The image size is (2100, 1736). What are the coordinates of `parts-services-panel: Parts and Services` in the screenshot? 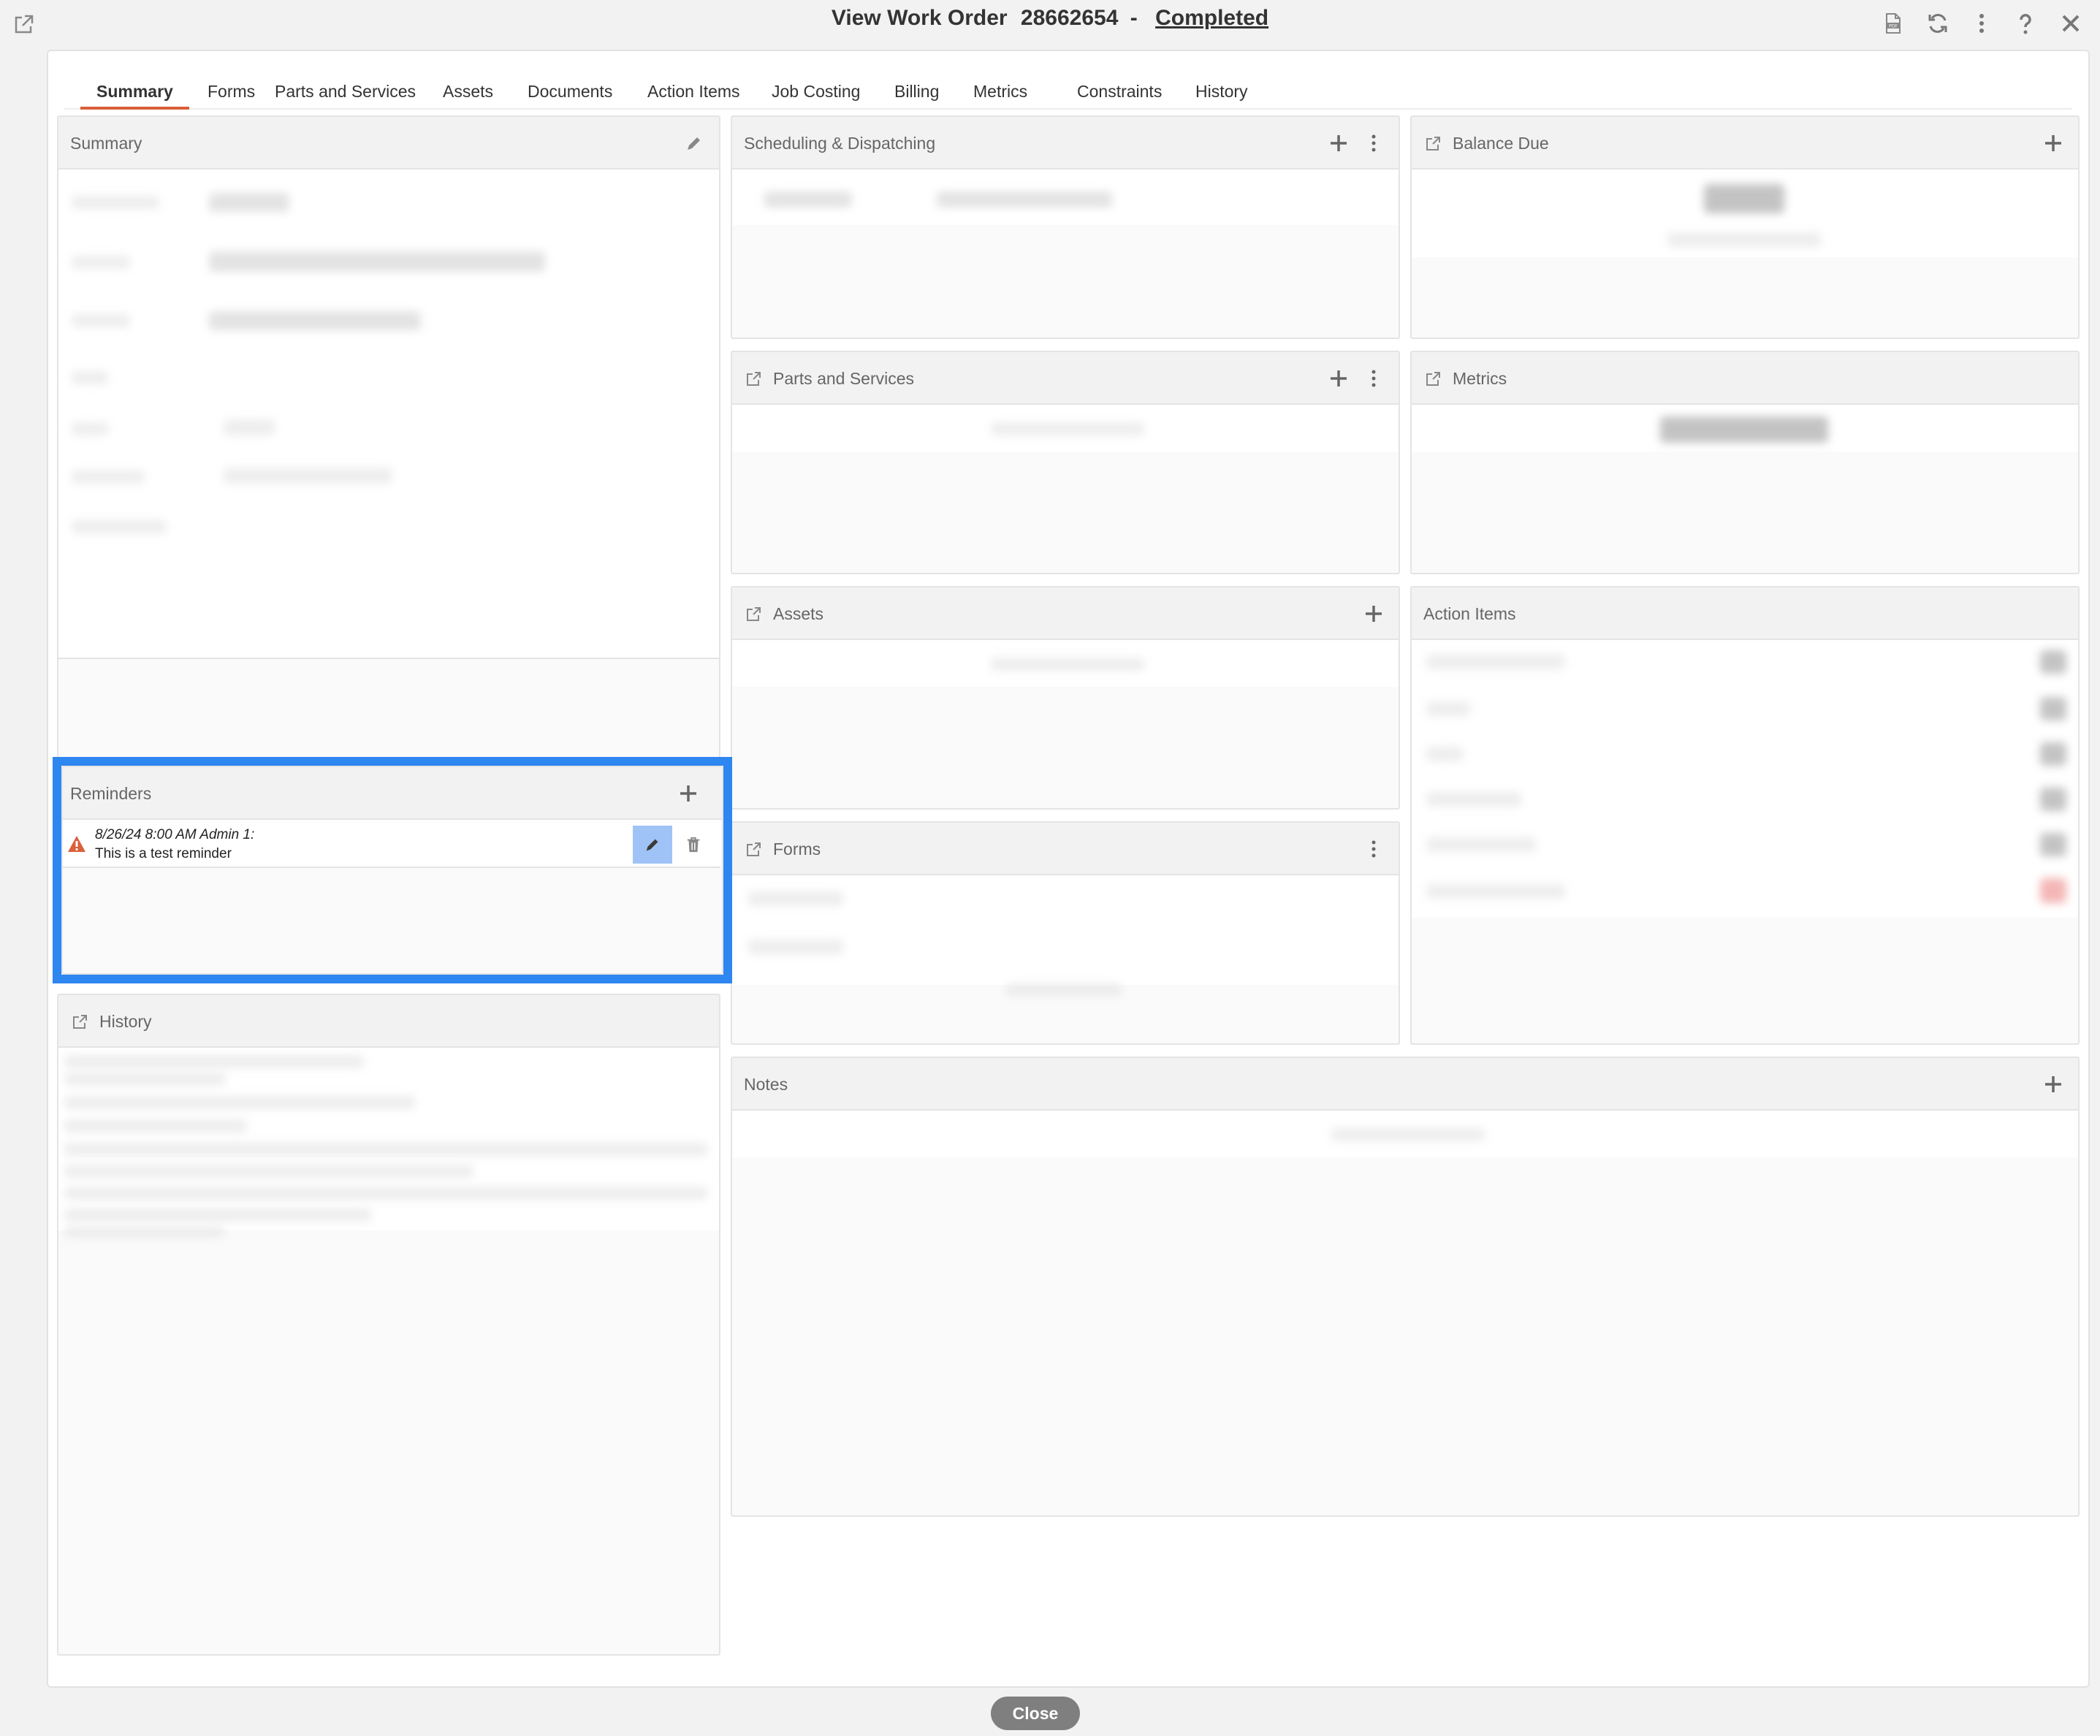 It's located at (1065, 462).